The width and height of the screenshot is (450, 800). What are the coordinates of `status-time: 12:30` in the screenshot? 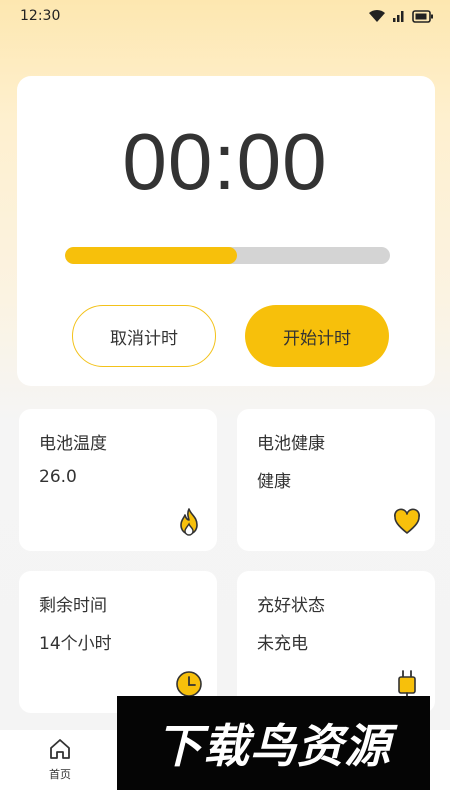 It's located at (40, 16).